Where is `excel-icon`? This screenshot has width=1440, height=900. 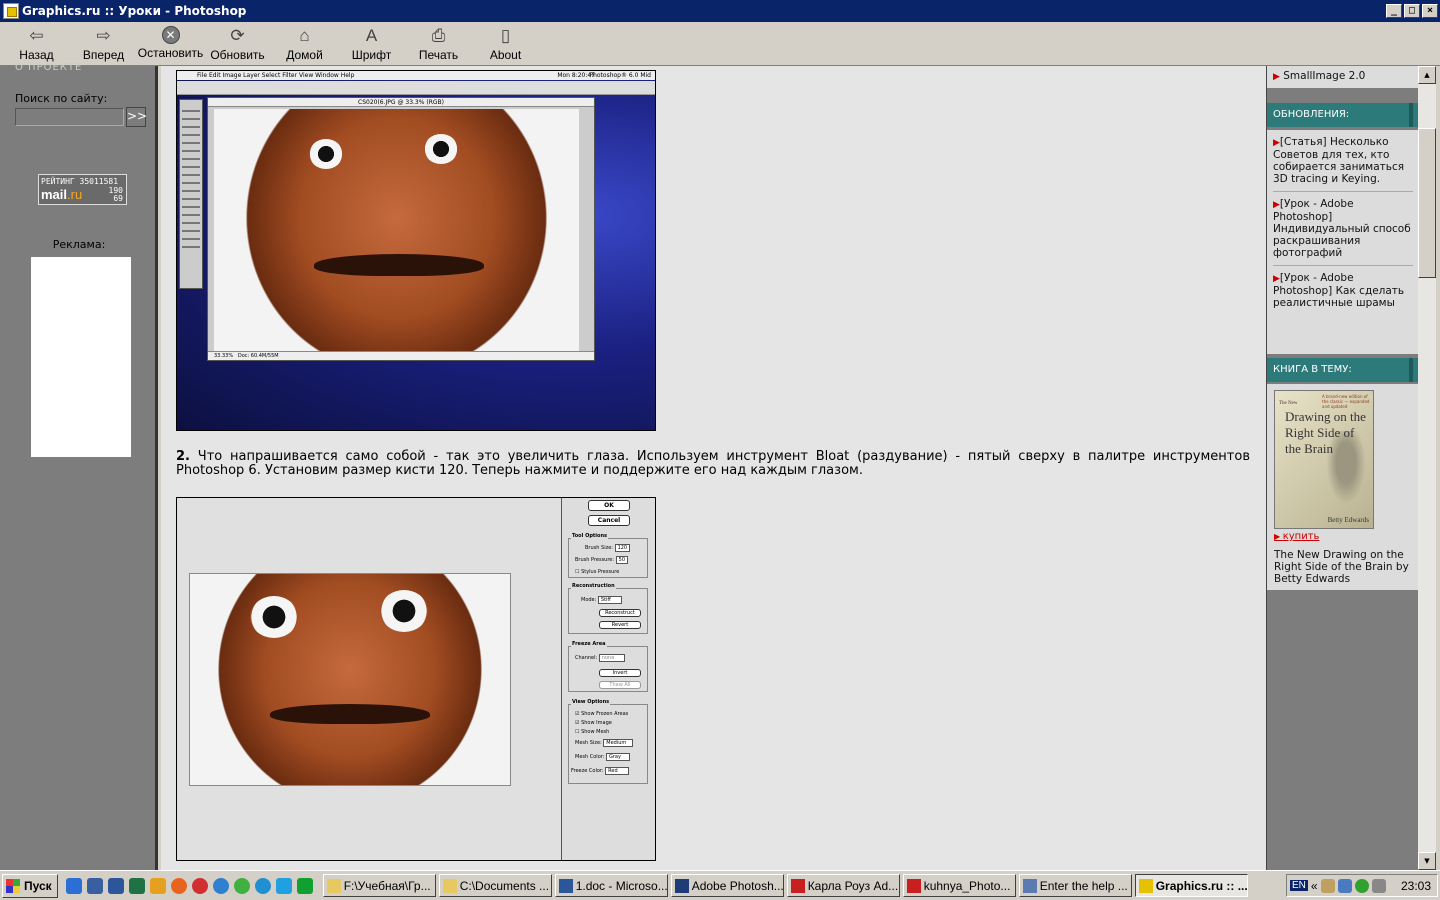 excel-icon is located at coordinates (136, 885).